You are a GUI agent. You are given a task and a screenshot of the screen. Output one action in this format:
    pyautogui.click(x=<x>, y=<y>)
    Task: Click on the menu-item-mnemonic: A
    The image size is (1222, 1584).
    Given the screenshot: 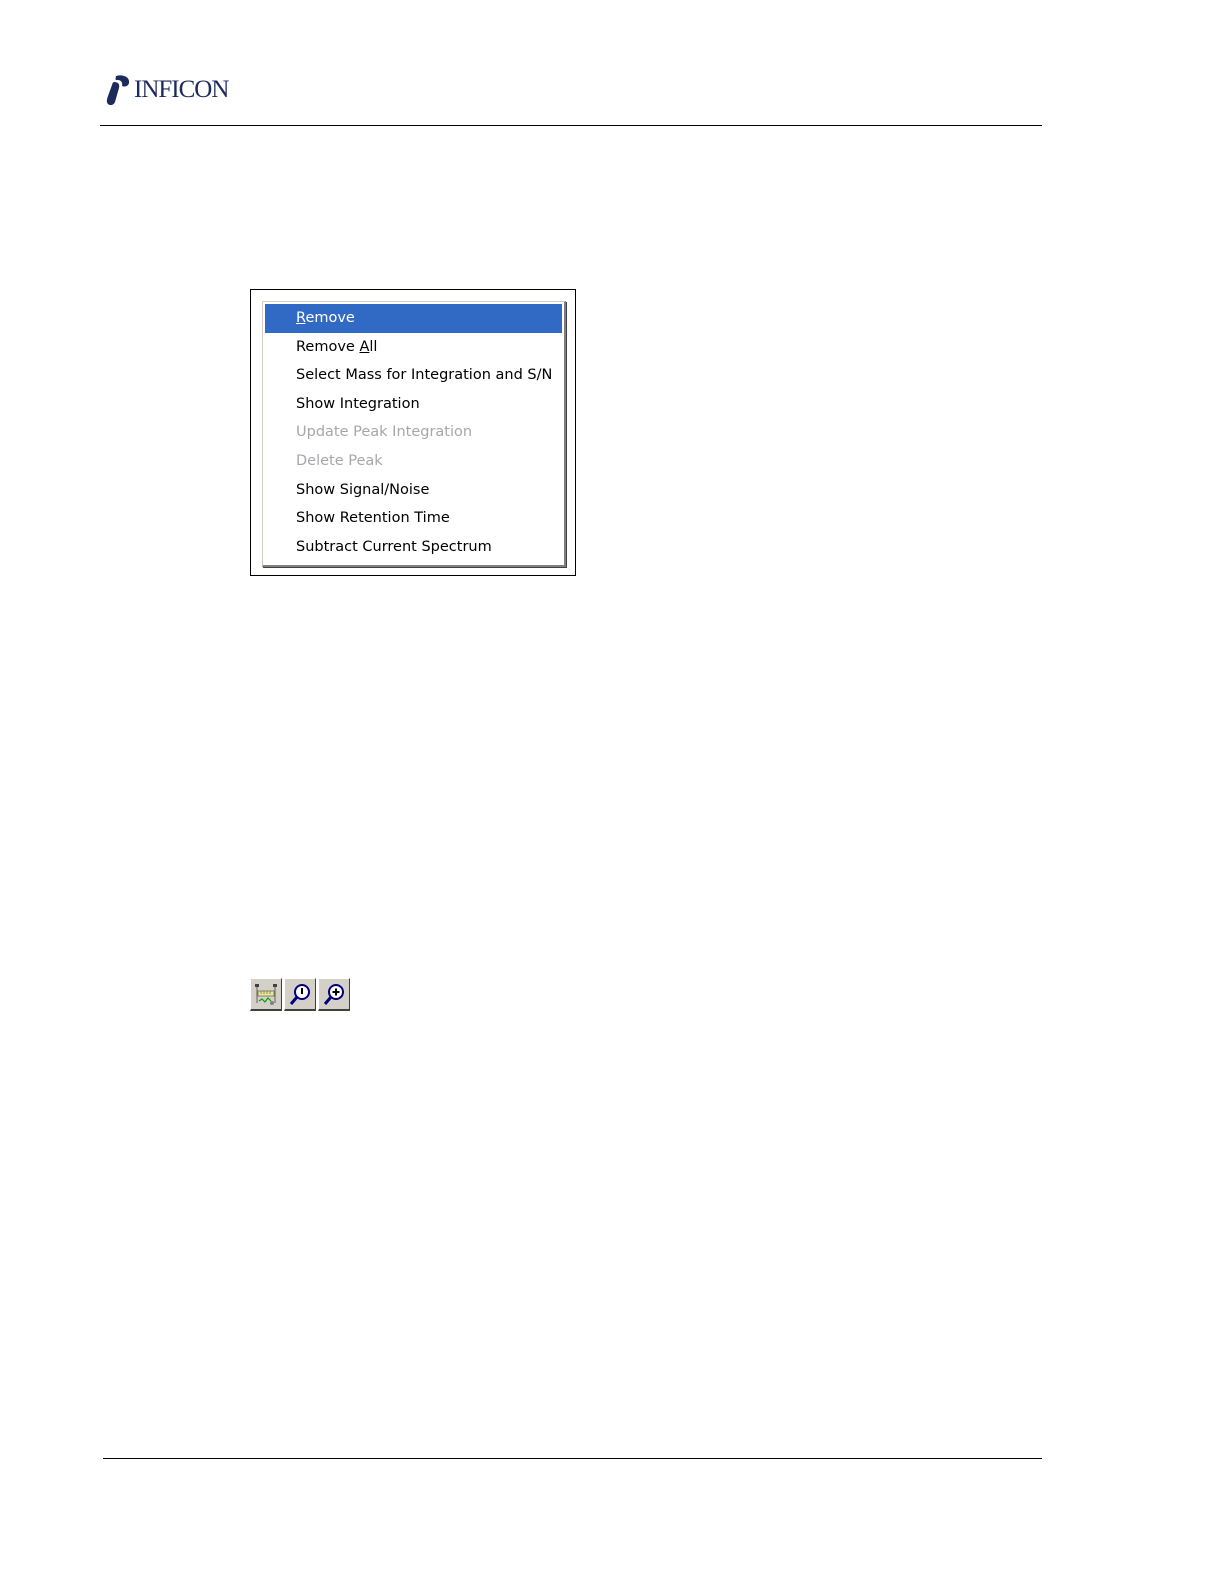 What is the action you would take?
    pyautogui.click(x=364, y=346)
    